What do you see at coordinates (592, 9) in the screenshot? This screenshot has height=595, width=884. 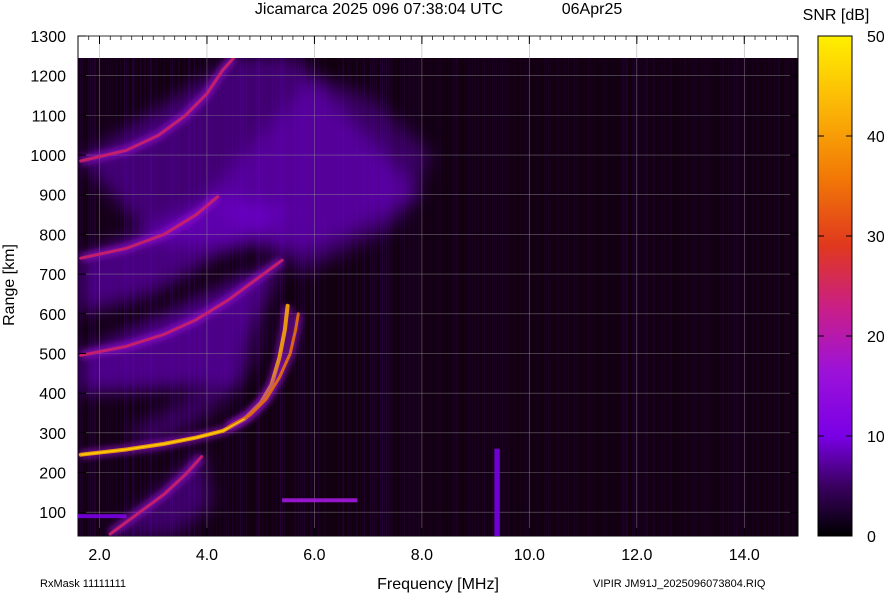 I see `chart-date: 06Apr25` at bounding box center [592, 9].